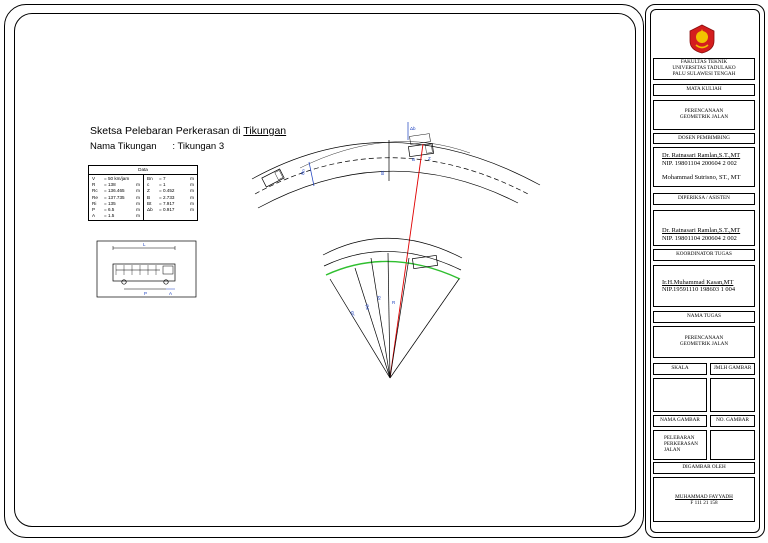 The width and height of the screenshot is (768, 543). I want to click on bus-diagram, so click(146, 269).